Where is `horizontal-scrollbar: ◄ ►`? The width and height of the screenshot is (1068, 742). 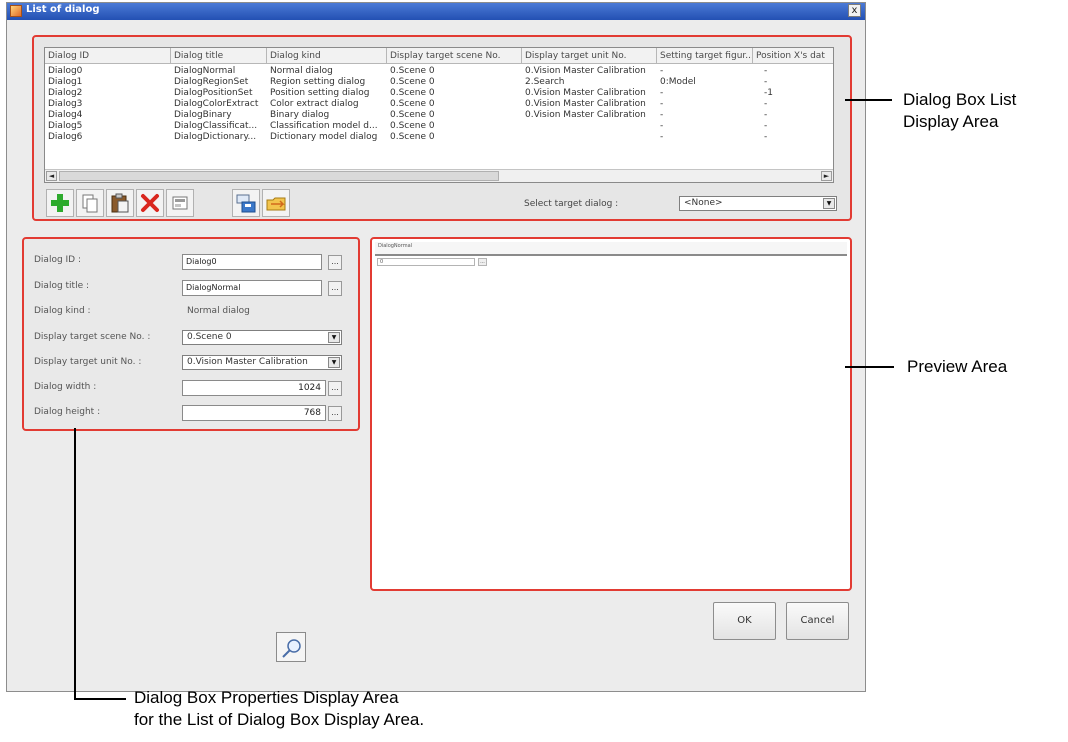 horizontal-scrollbar: ◄ ► is located at coordinates (439, 175).